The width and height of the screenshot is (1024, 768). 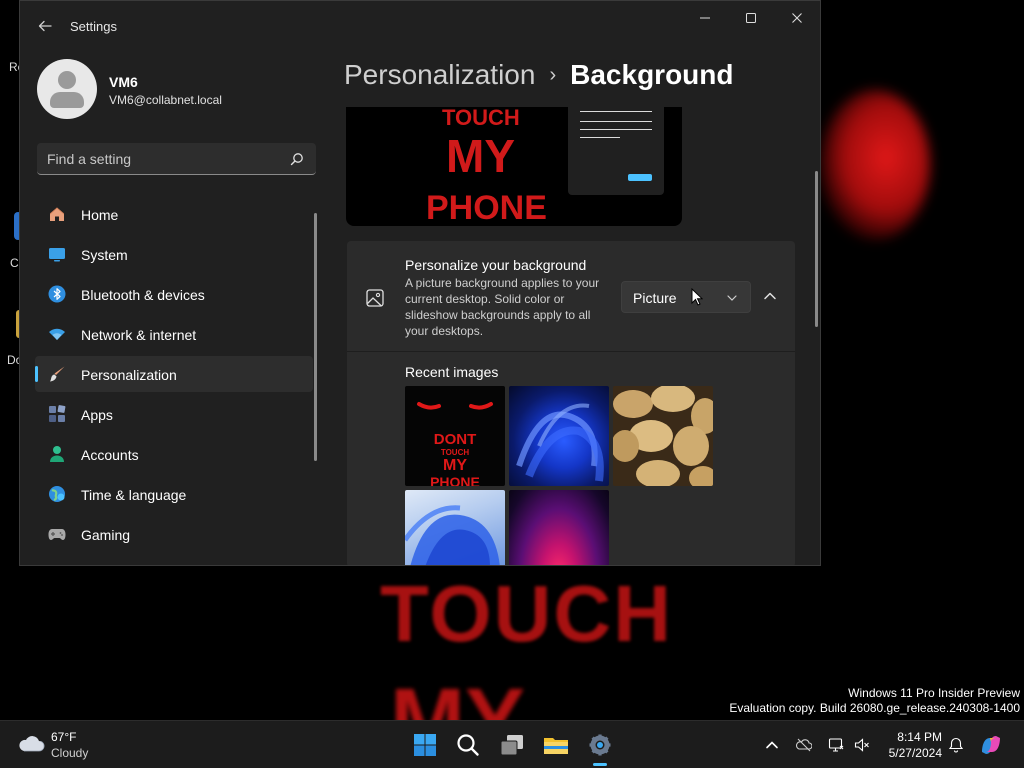 What do you see at coordinates (486, 207) in the screenshot?
I see `preview-text-phone: PHONE` at bounding box center [486, 207].